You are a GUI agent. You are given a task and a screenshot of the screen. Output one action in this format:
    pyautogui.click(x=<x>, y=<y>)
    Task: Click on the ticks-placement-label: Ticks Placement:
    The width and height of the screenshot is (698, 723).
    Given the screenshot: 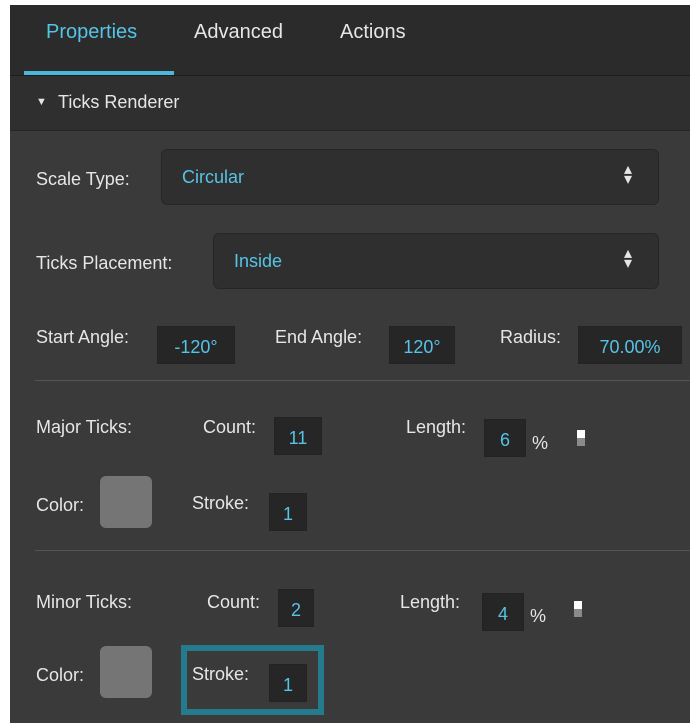 What is the action you would take?
    pyautogui.click(x=104, y=263)
    